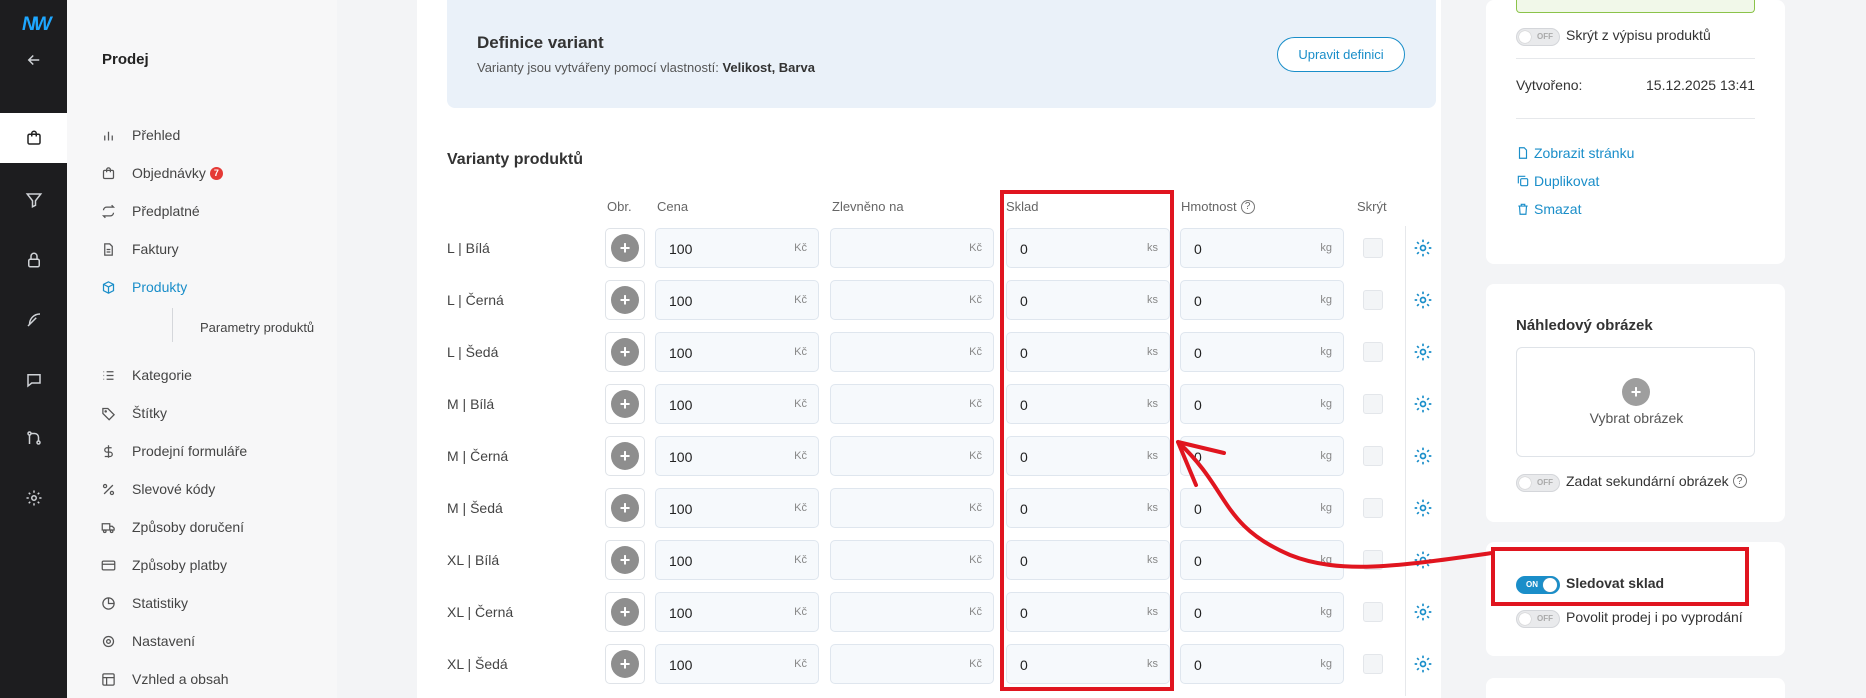 The width and height of the screenshot is (1866, 698). I want to click on sidebar-item-label: Objednávky, so click(169, 173).